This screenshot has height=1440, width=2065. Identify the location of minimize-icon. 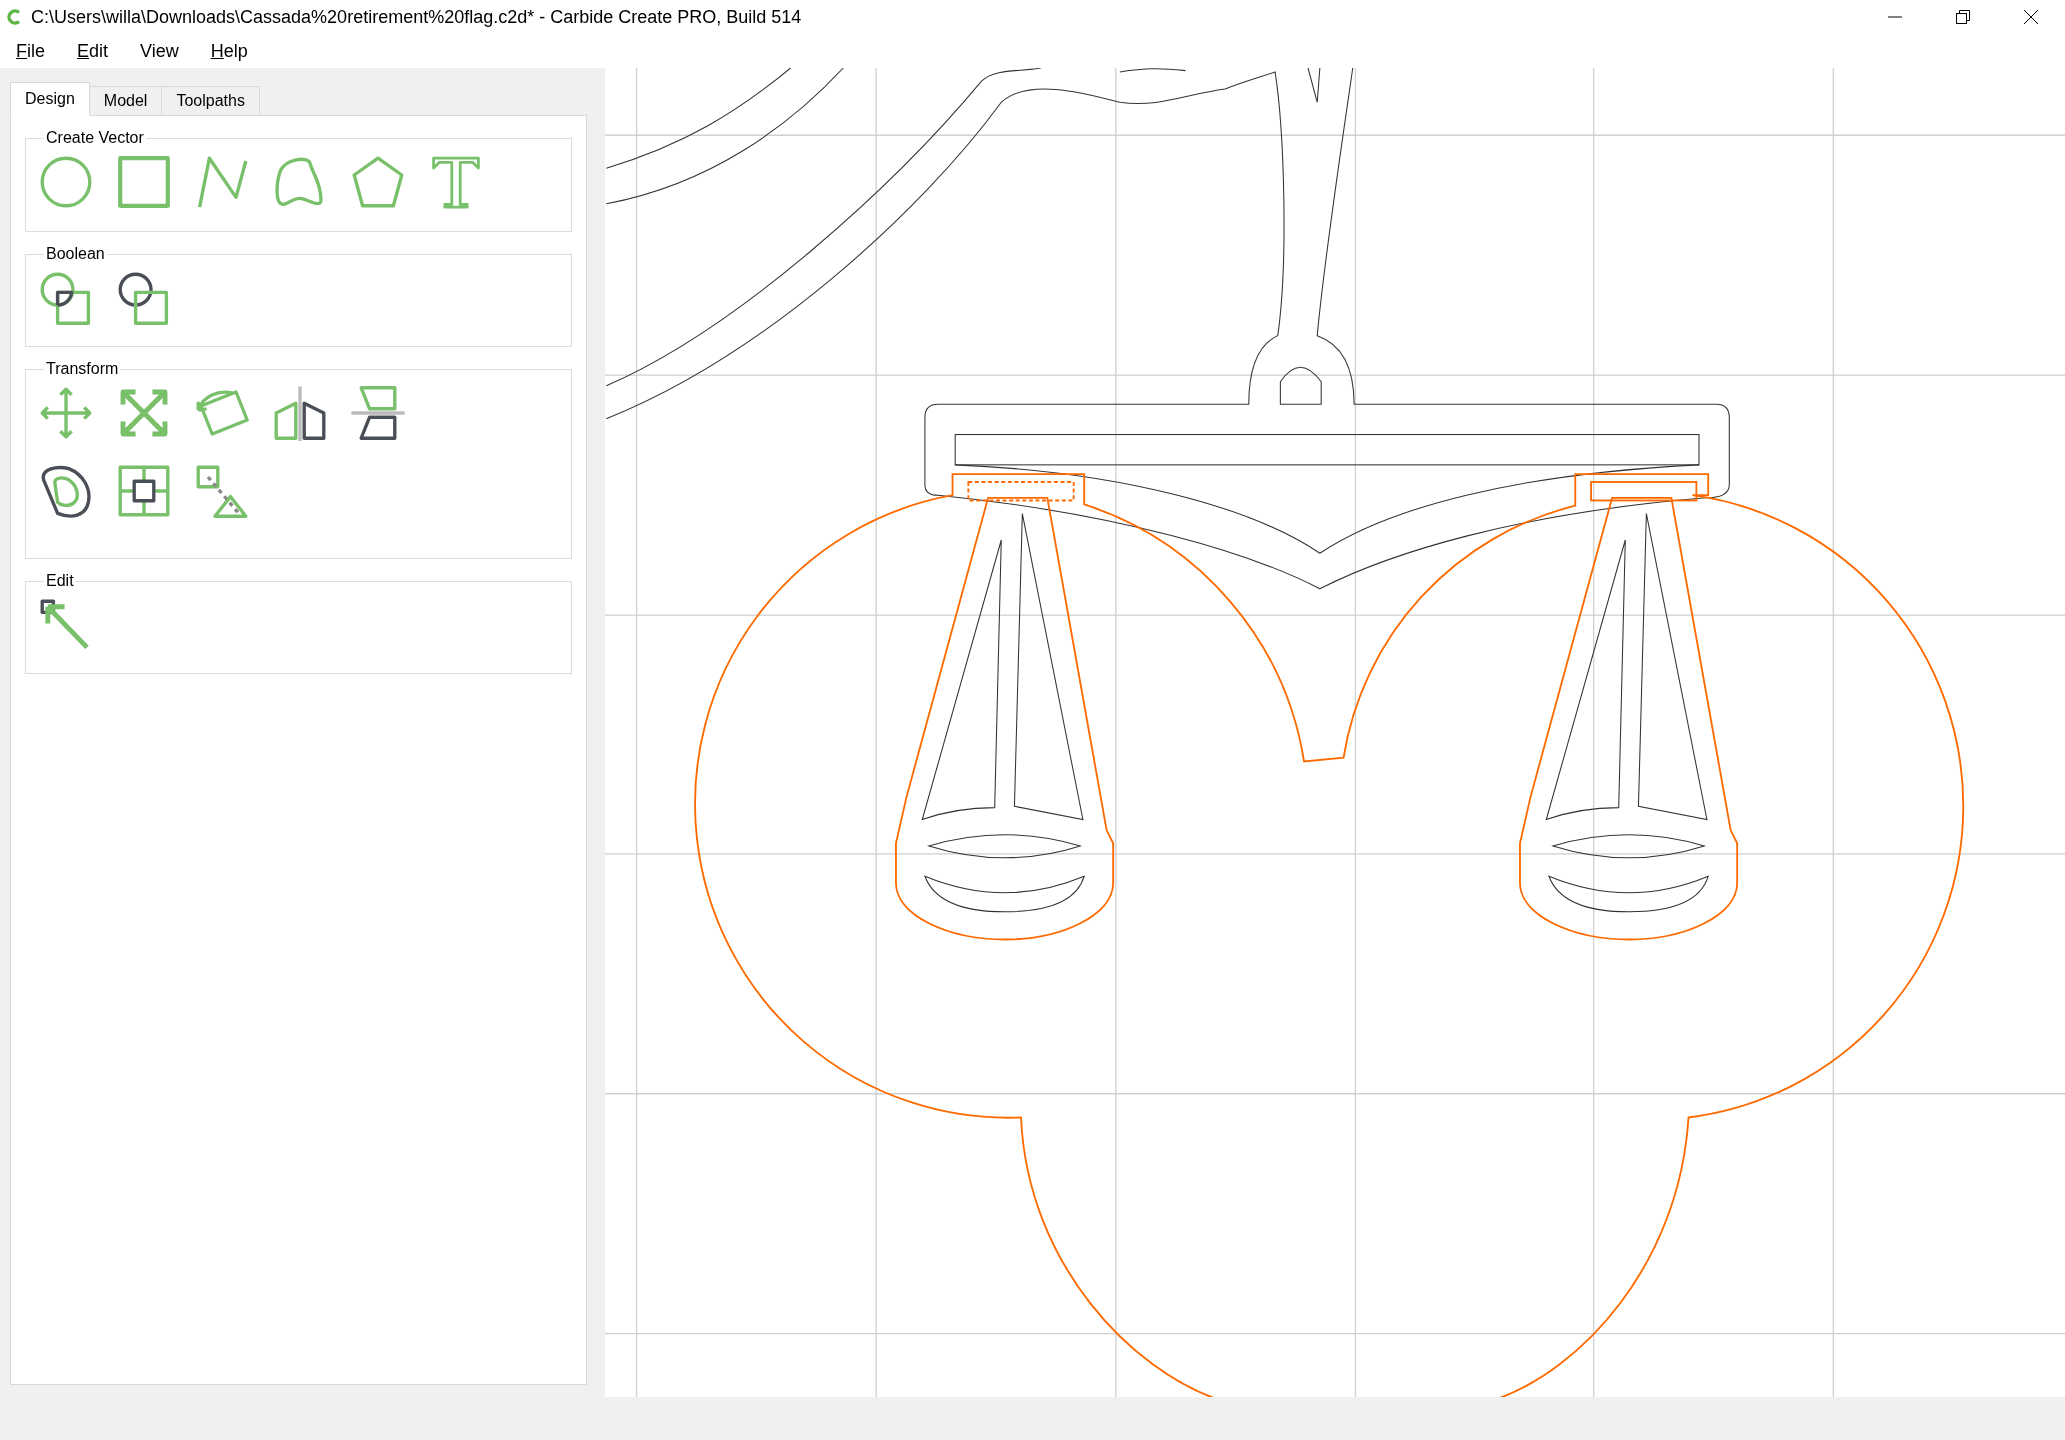
(1895, 17).